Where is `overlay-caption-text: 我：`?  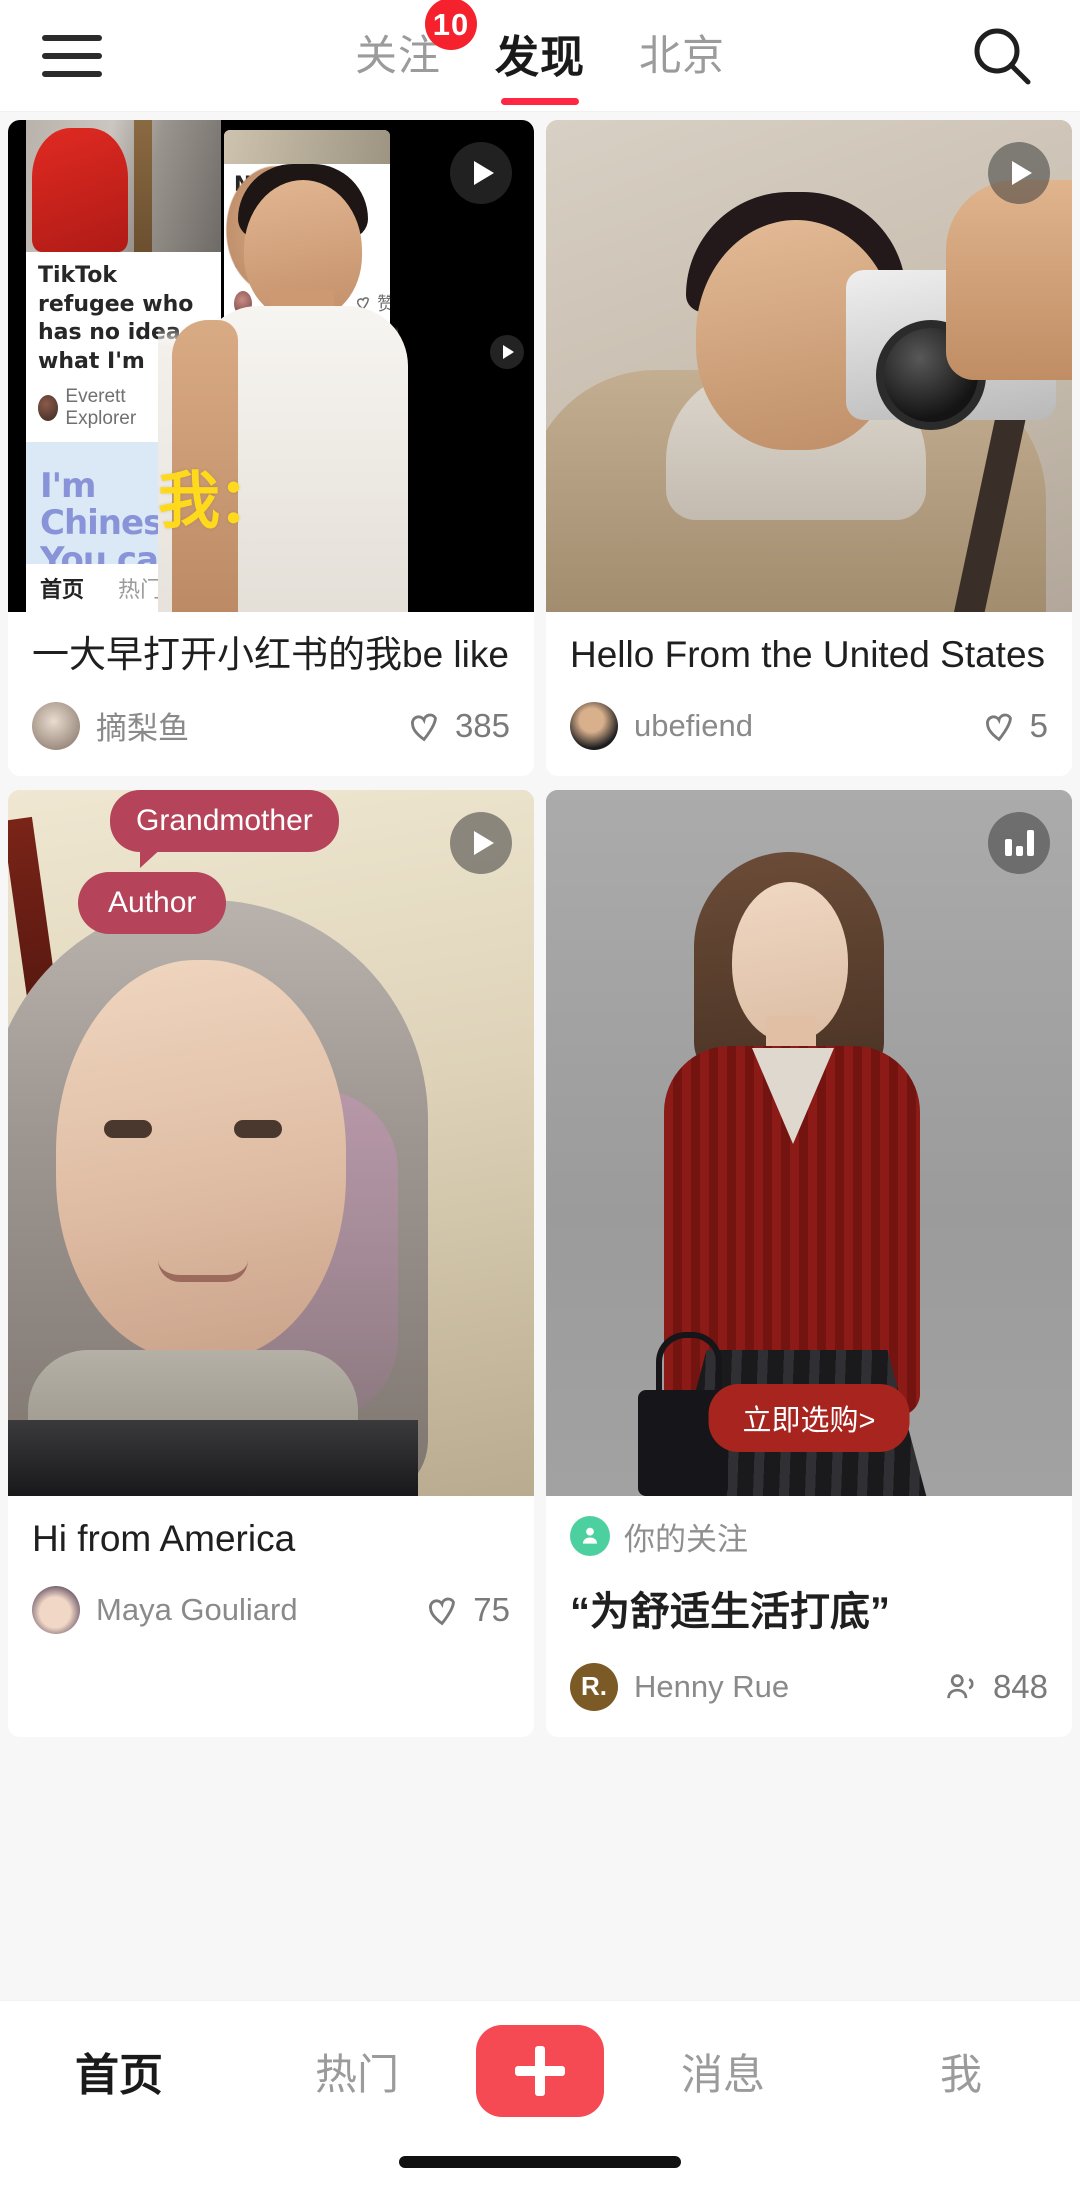 overlay-caption-text: 我： is located at coordinates (219, 500).